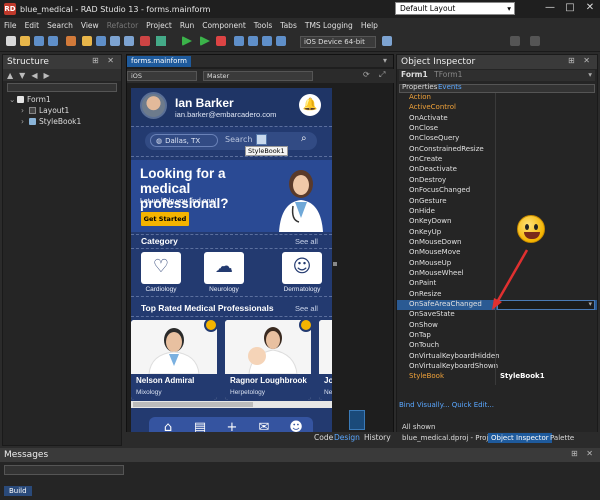 The image size is (600, 500). What do you see at coordinates (26, 455) in the screenshot?
I see `messages-title: Messages` at bounding box center [26, 455].